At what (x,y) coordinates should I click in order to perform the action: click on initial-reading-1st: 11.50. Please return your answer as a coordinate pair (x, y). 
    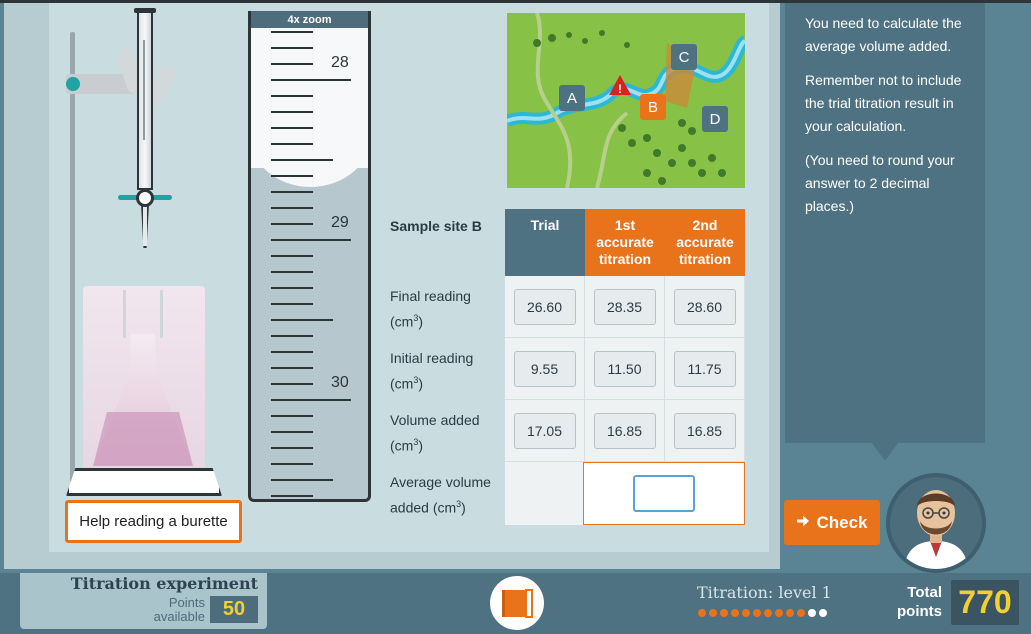
    Looking at the image, I should click on (624, 368).